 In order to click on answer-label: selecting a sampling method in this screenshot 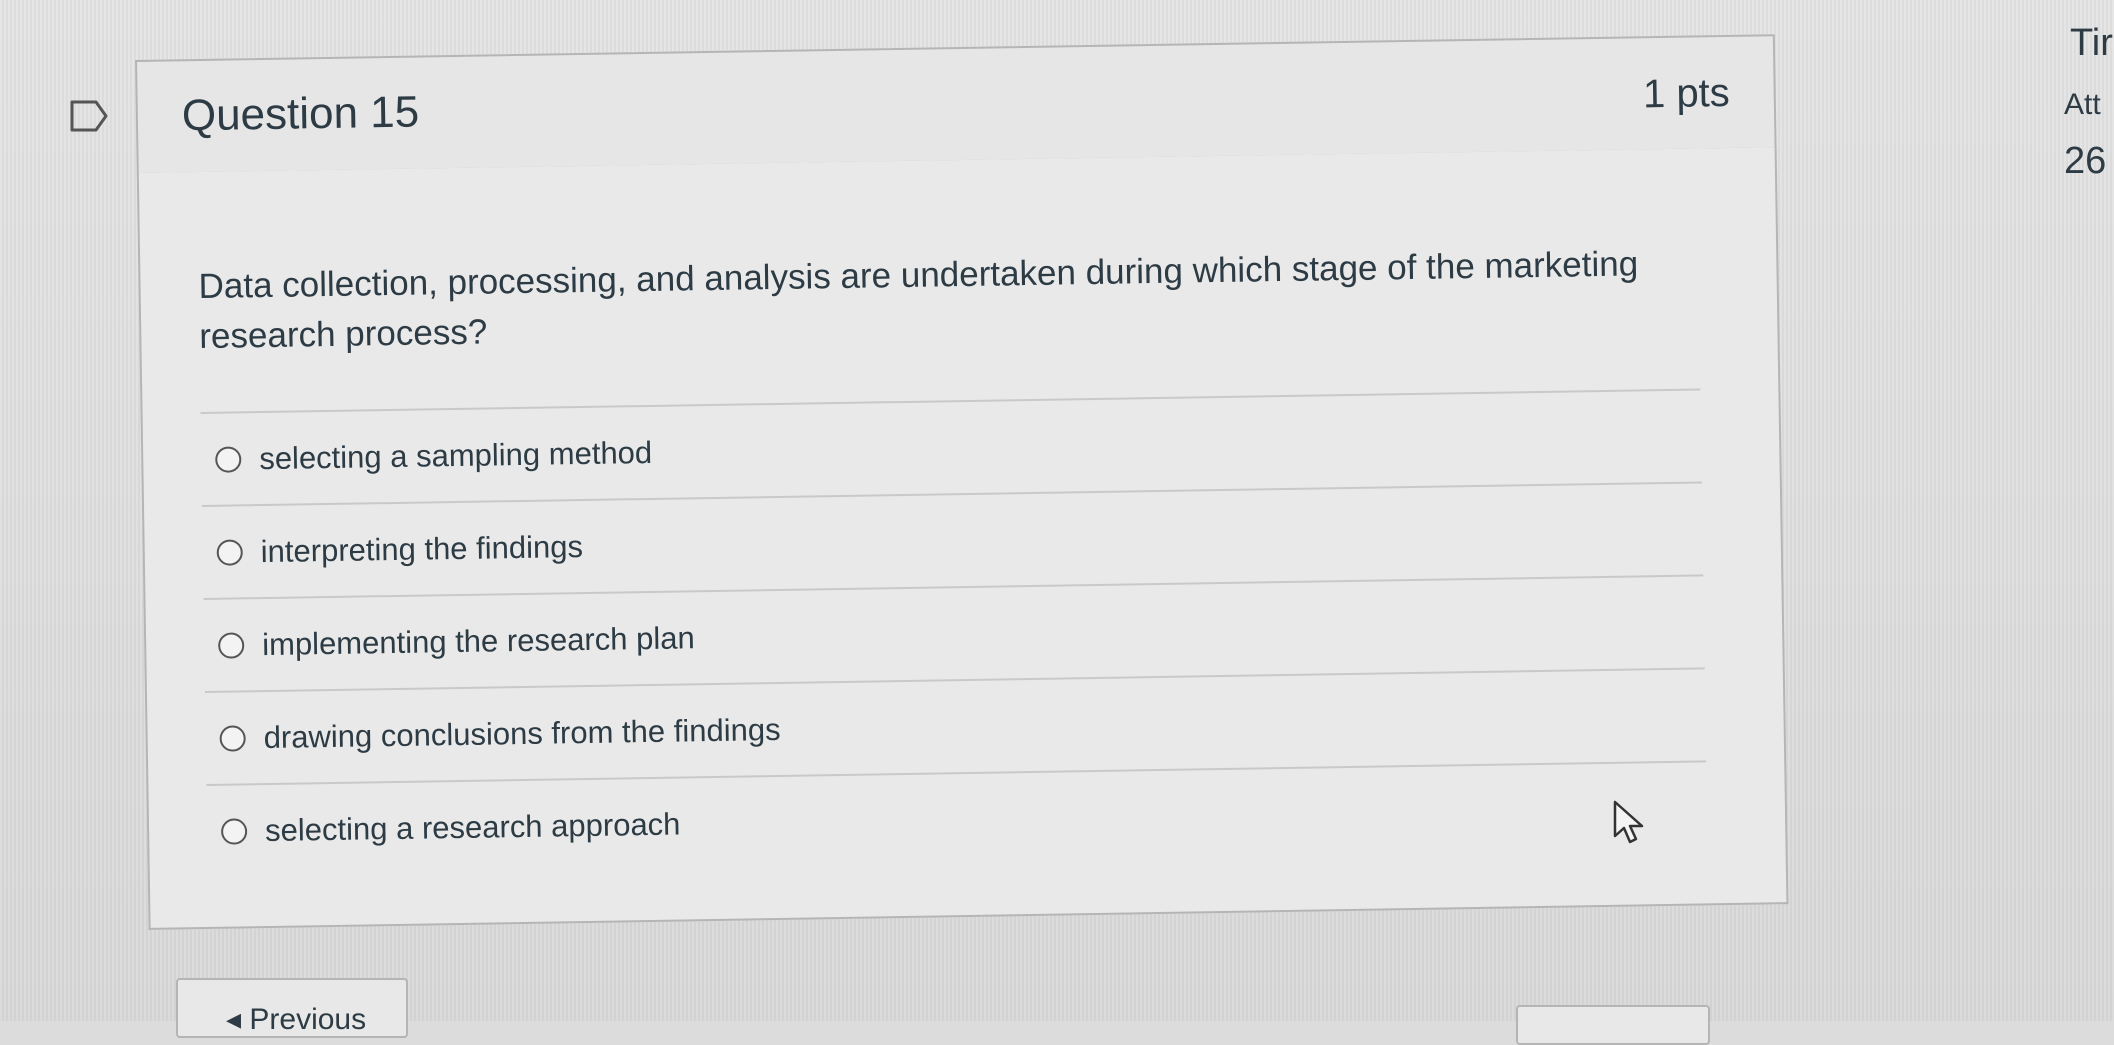, I will do `click(455, 455)`.